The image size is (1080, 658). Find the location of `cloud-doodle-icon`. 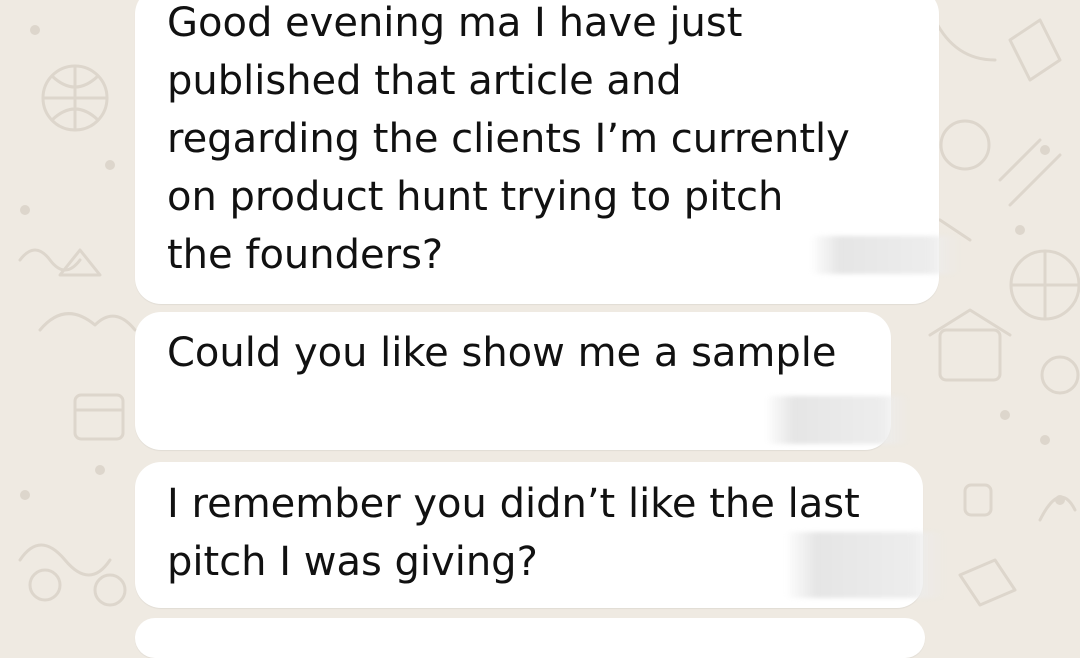

cloud-doodle-icon is located at coordinates (87, 322).